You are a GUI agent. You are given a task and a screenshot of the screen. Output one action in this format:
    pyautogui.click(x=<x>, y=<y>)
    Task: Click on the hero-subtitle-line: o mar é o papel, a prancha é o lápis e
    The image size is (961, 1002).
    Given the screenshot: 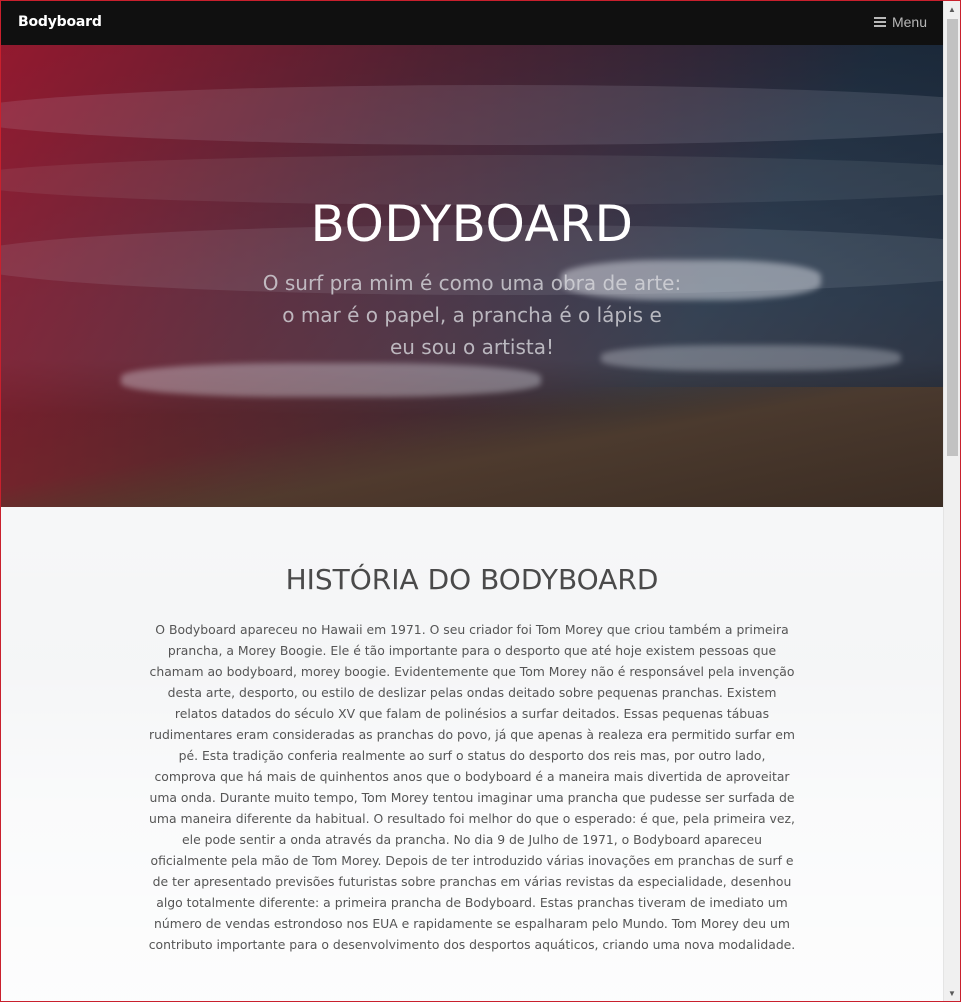 What is the action you would take?
    pyautogui.click(x=472, y=315)
    